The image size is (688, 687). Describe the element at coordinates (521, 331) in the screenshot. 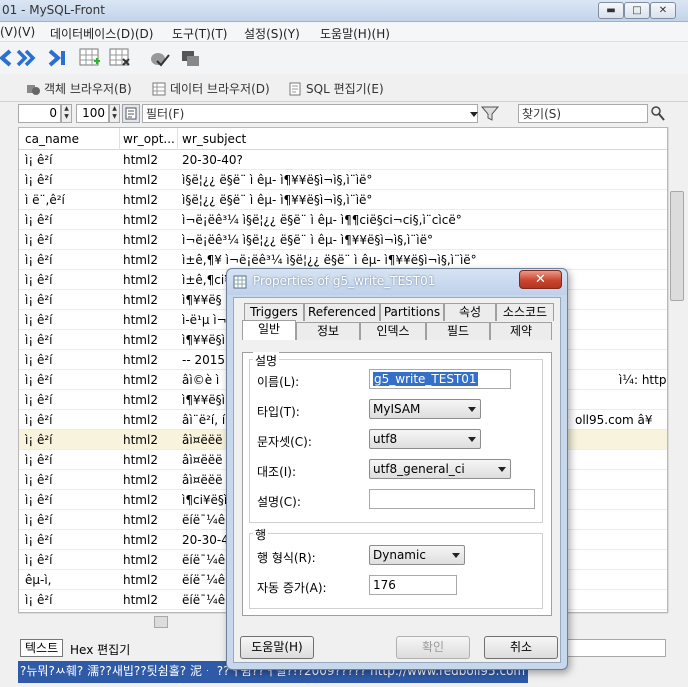

I see `tab-constraints: 제약` at that location.